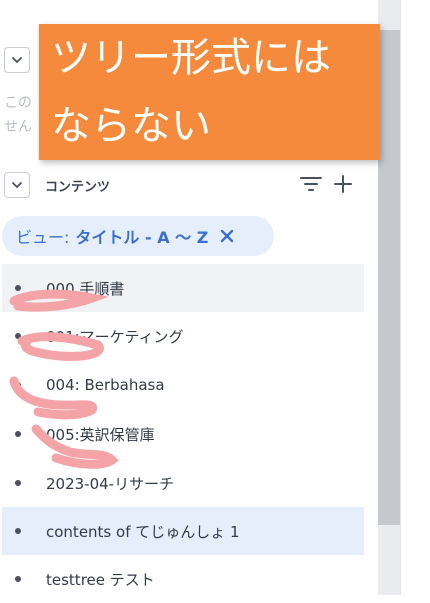 This screenshot has width=430, height=603. What do you see at coordinates (183, 579) in the screenshot?
I see `list-item: testtree テスト` at bounding box center [183, 579].